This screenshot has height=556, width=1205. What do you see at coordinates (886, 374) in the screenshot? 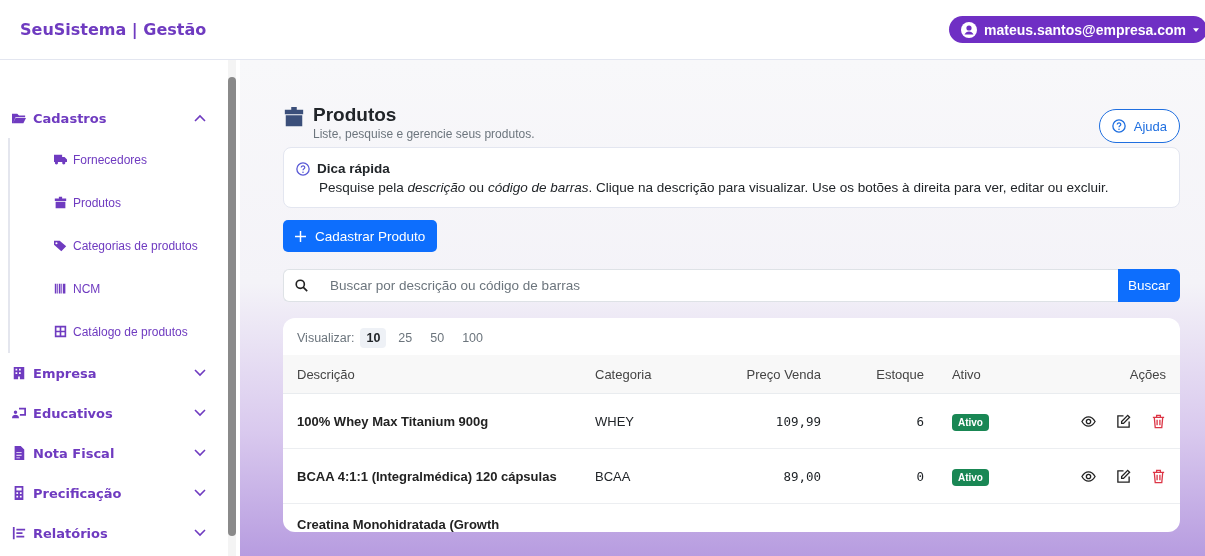
I see `column-header: Estoque` at bounding box center [886, 374].